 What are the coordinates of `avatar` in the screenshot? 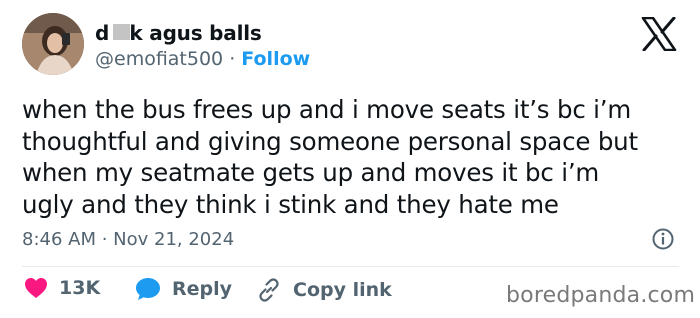 It's located at (53, 44).